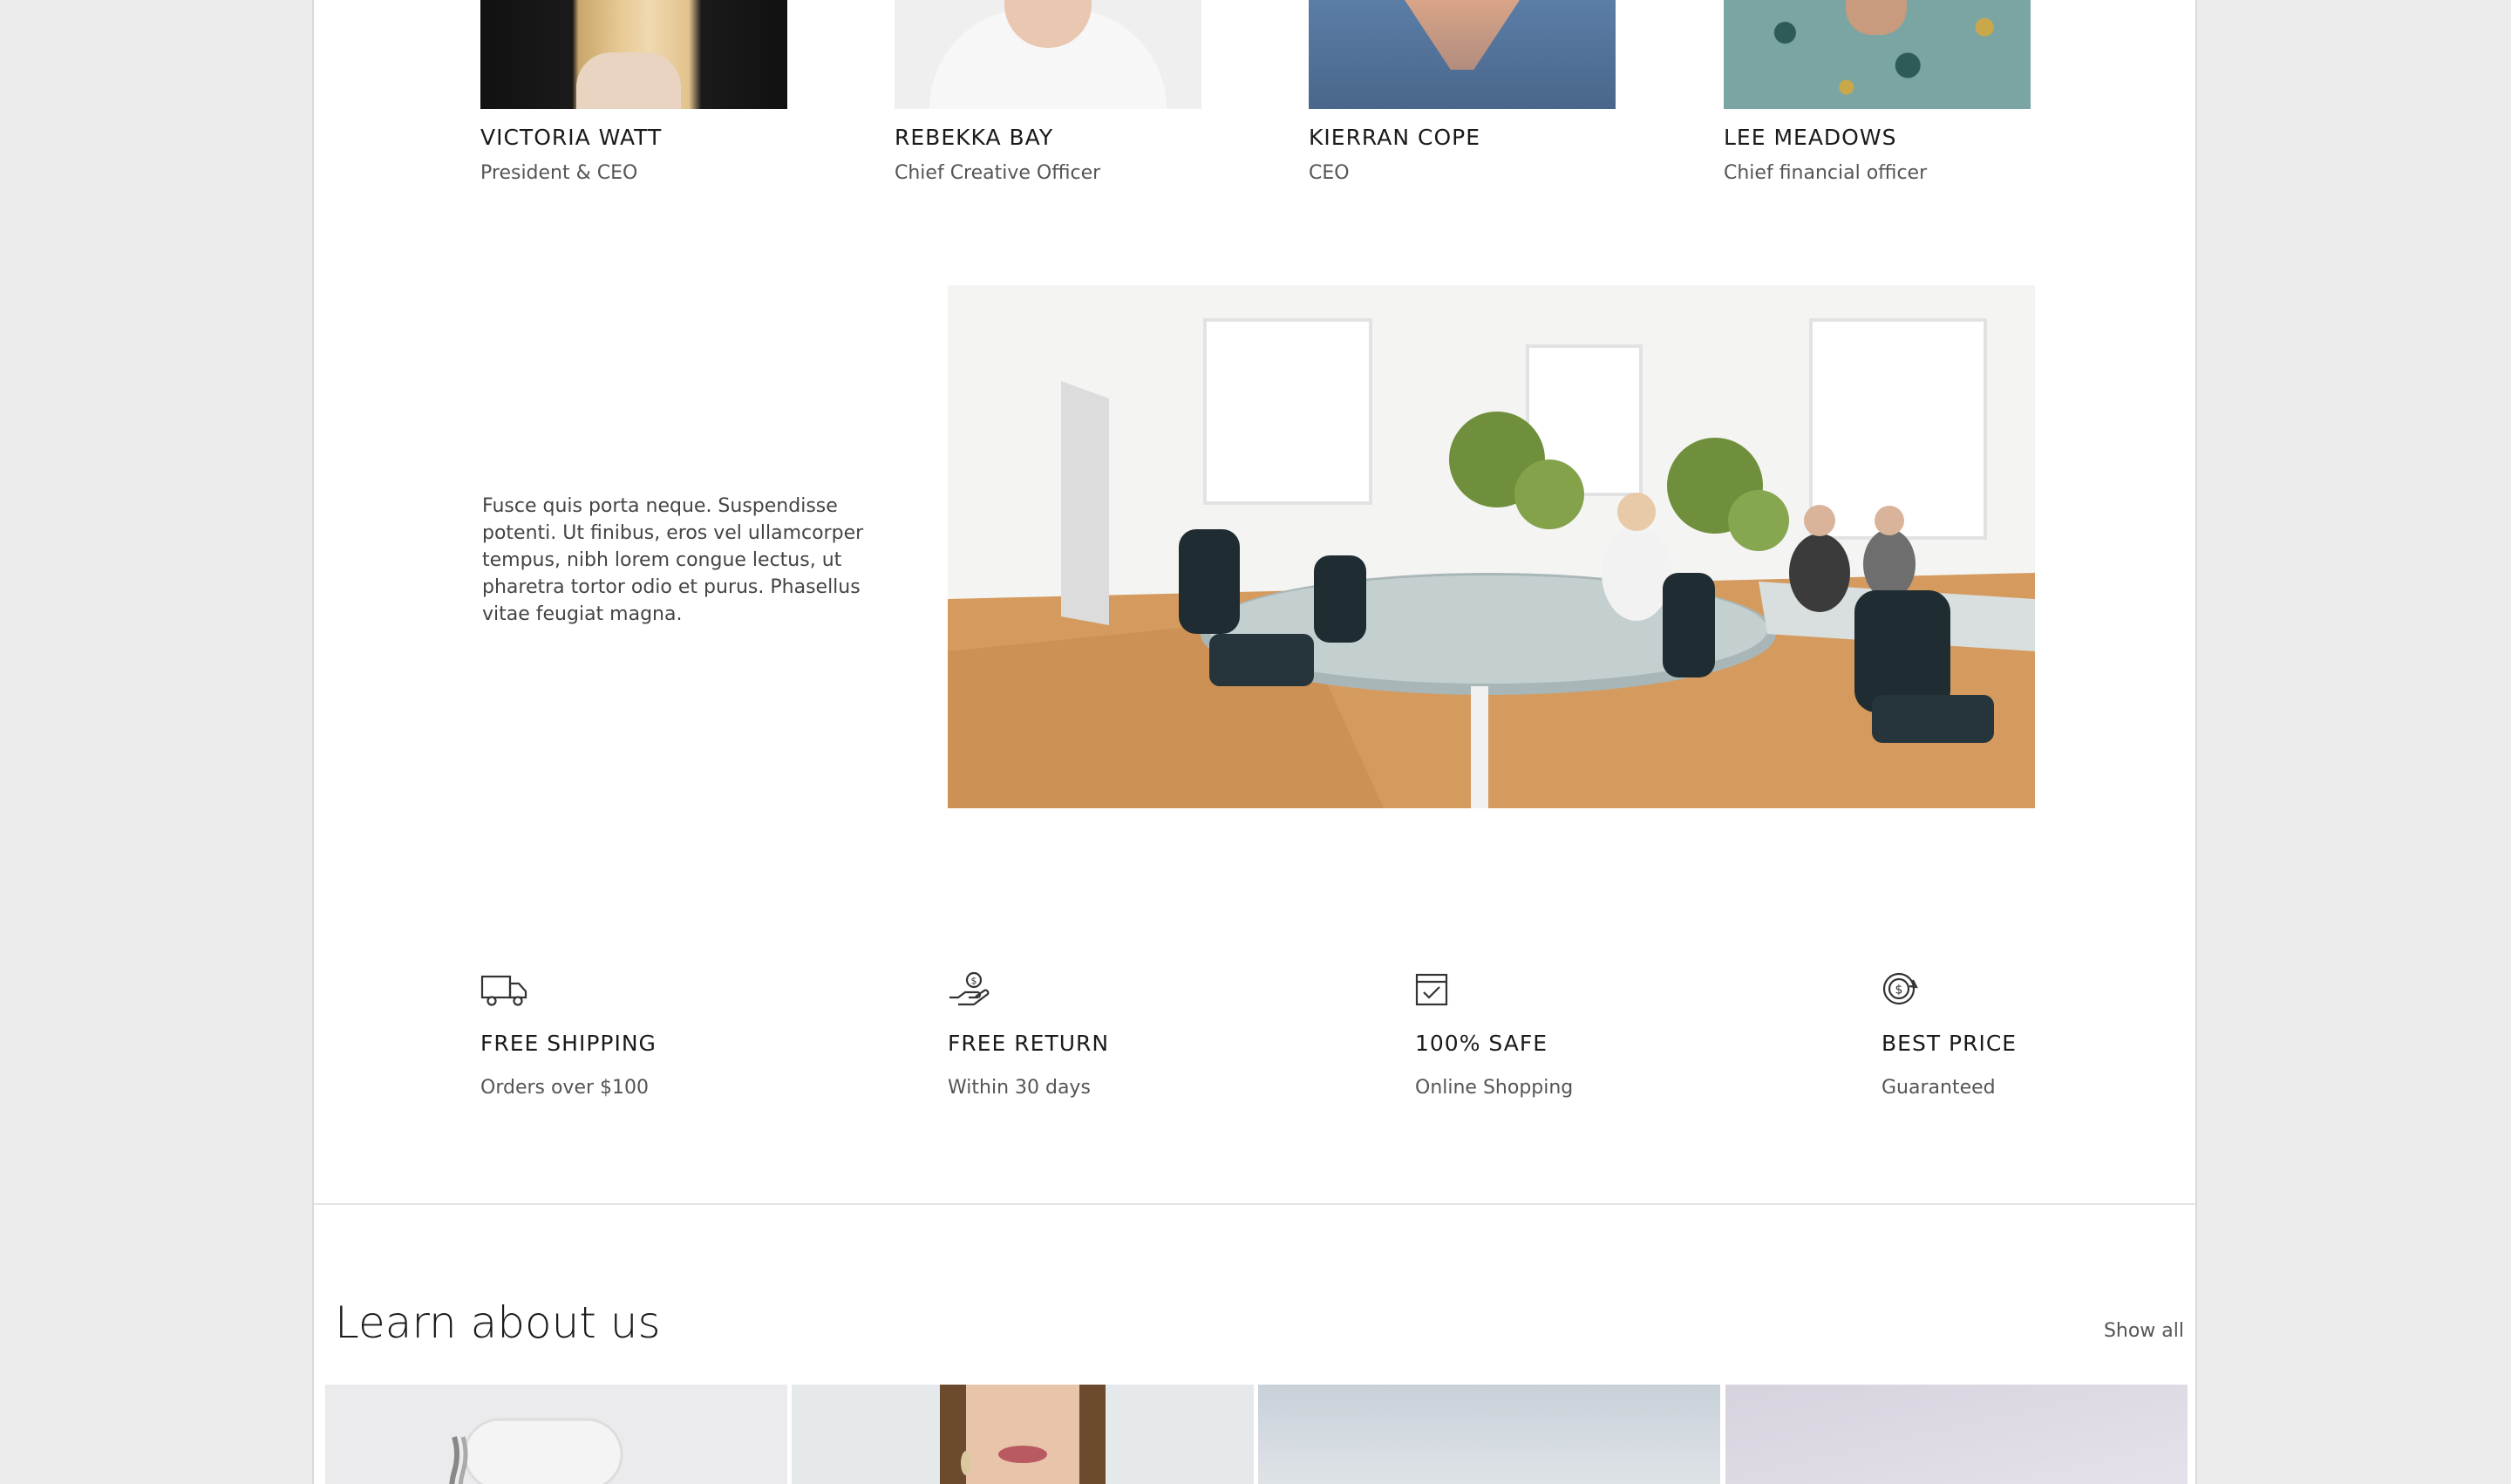 This screenshot has height=1484, width=2511. I want to click on calendar-check-icon, so click(1439, 991).